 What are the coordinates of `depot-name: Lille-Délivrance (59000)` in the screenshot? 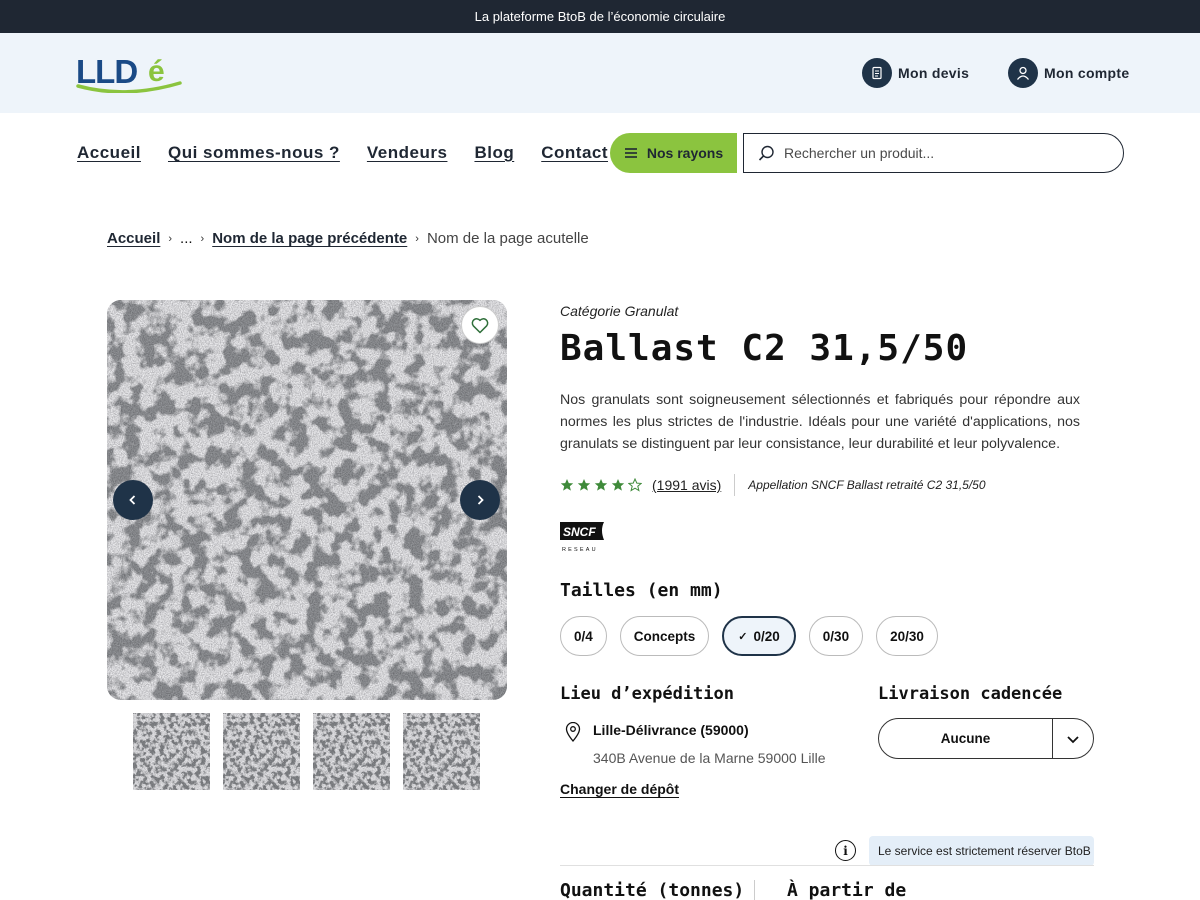 It's located at (671, 730).